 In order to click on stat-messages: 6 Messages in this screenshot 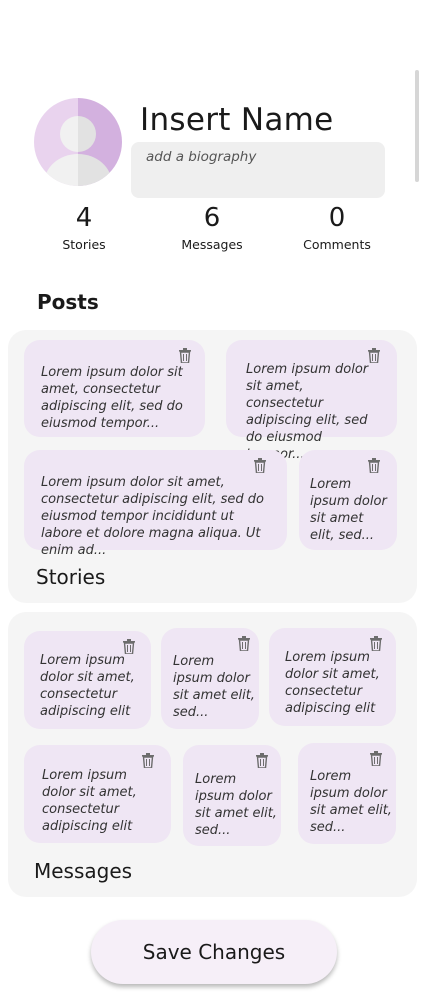, I will do `click(212, 228)`.